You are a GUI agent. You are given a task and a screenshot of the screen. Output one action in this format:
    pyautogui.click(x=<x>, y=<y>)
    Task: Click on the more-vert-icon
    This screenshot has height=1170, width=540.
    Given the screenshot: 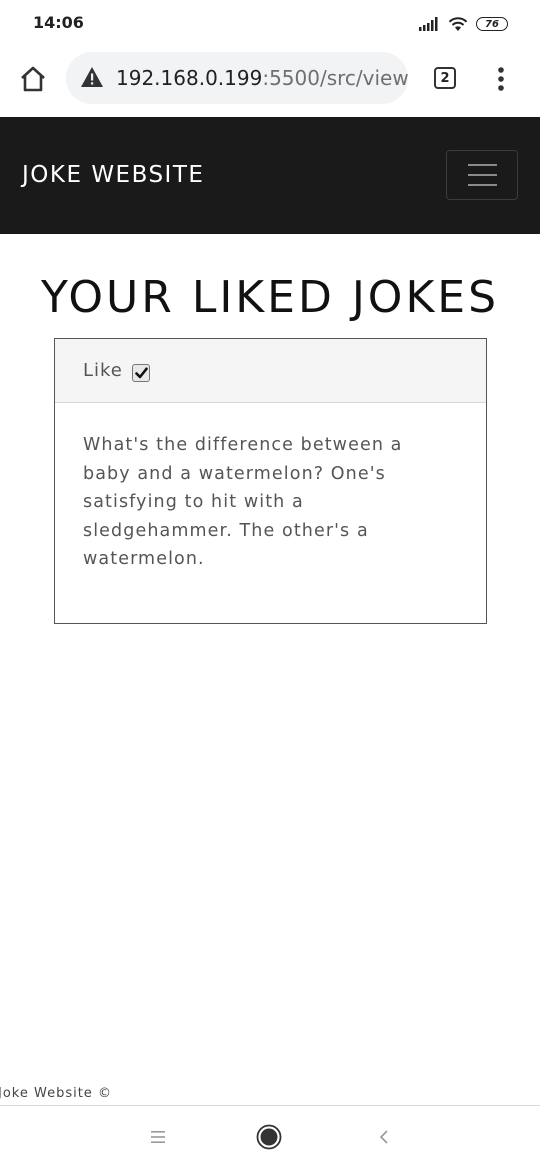 What is the action you would take?
    pyautogui.click(x=501, y=79)
    